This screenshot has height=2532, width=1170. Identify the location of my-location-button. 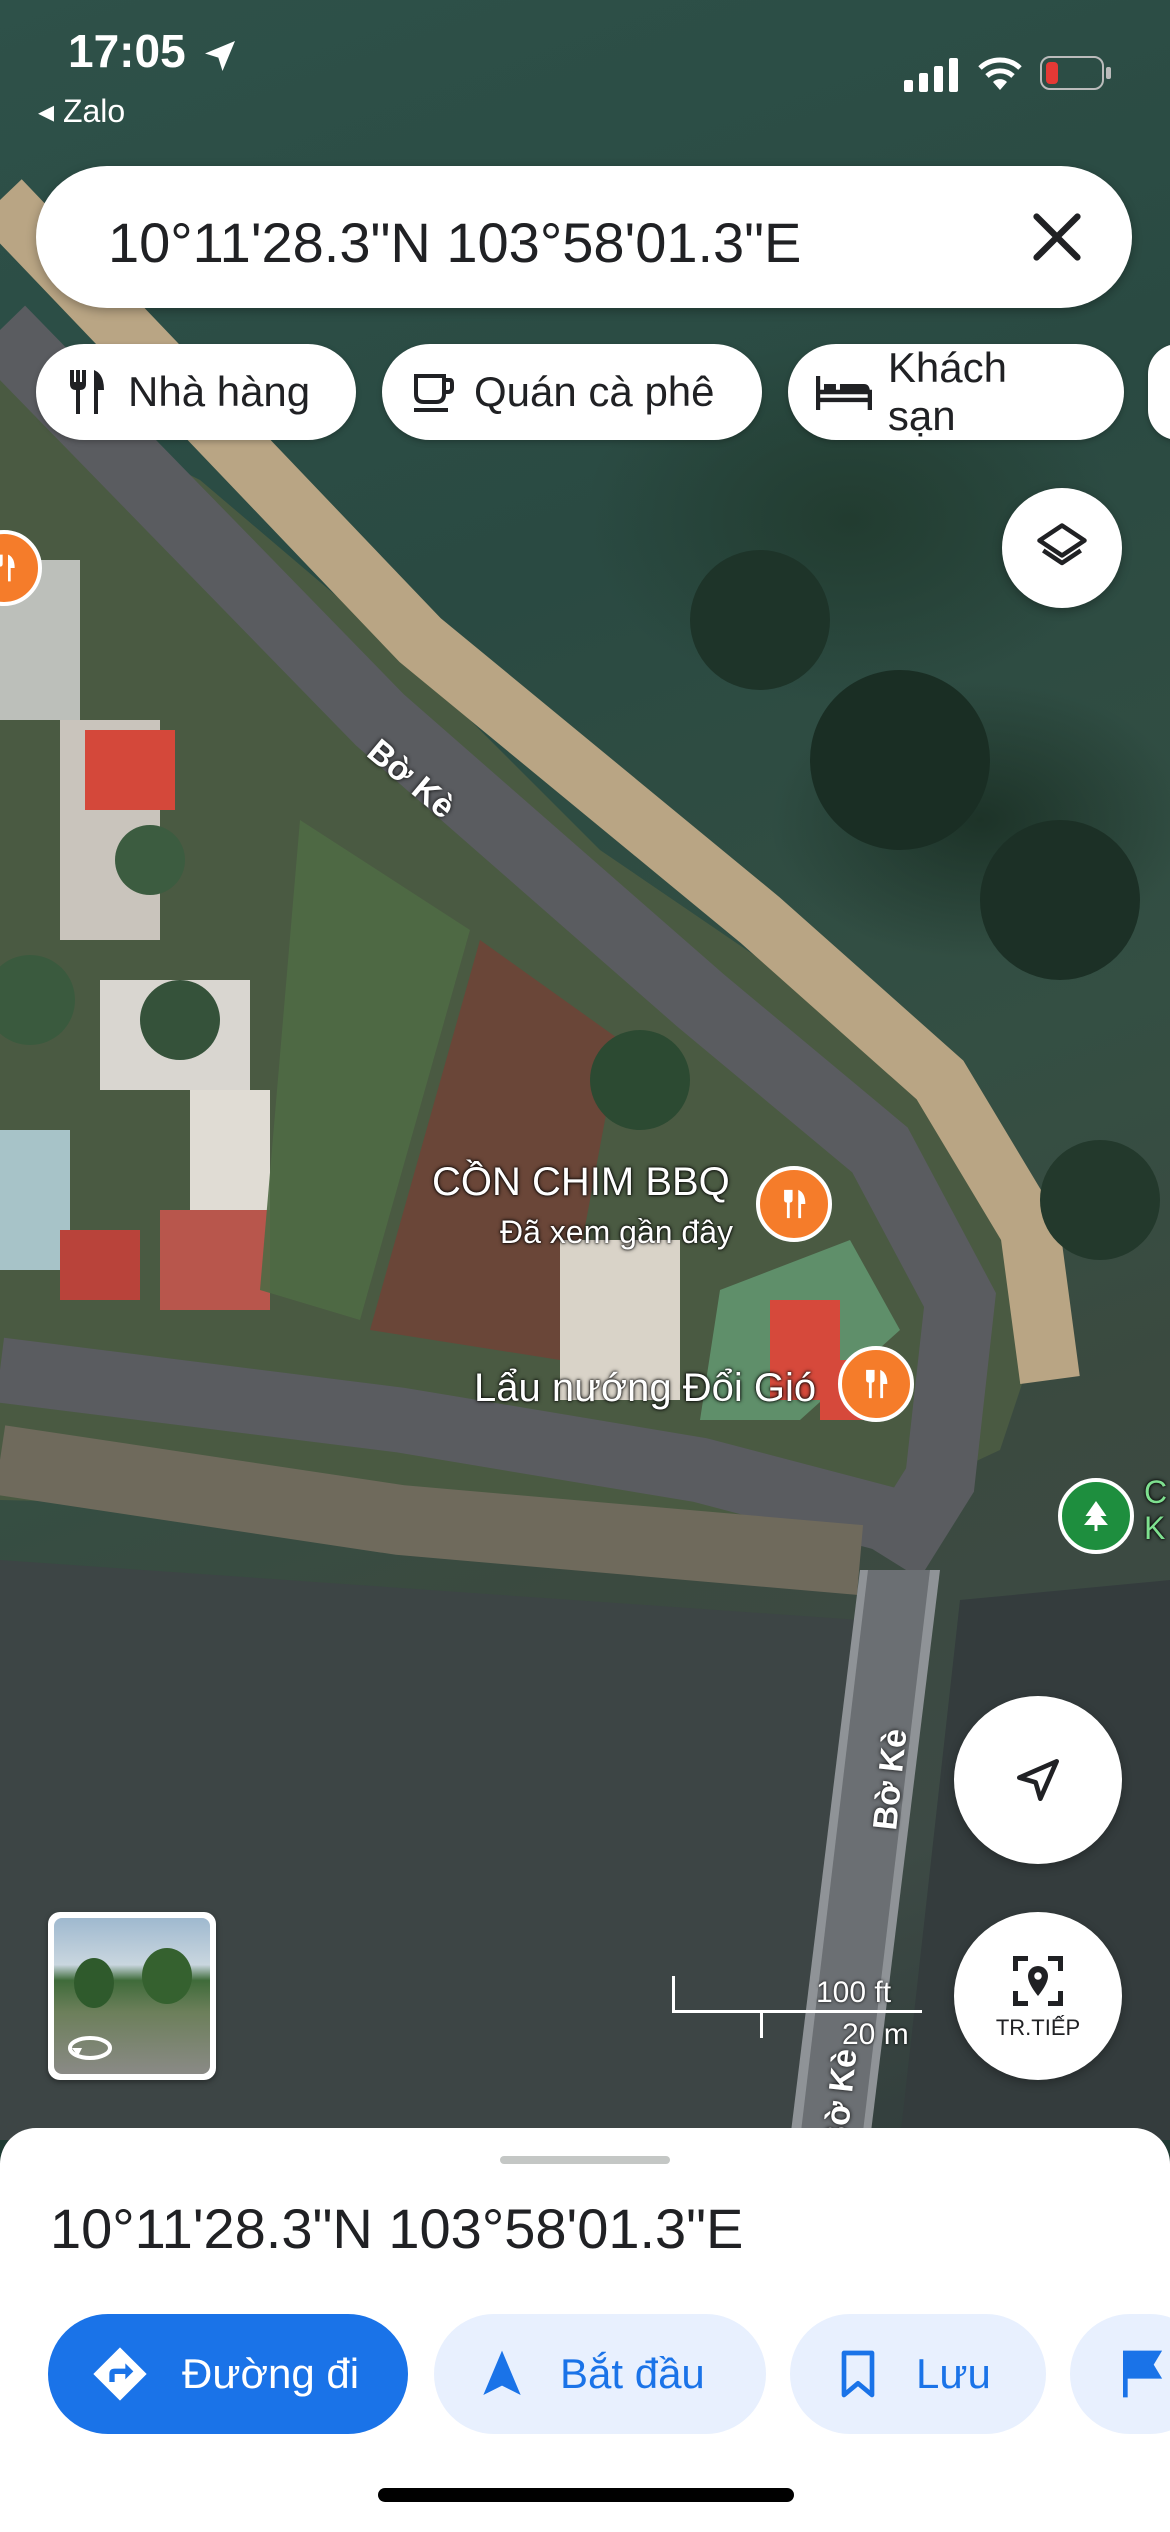
(1038, 1780).